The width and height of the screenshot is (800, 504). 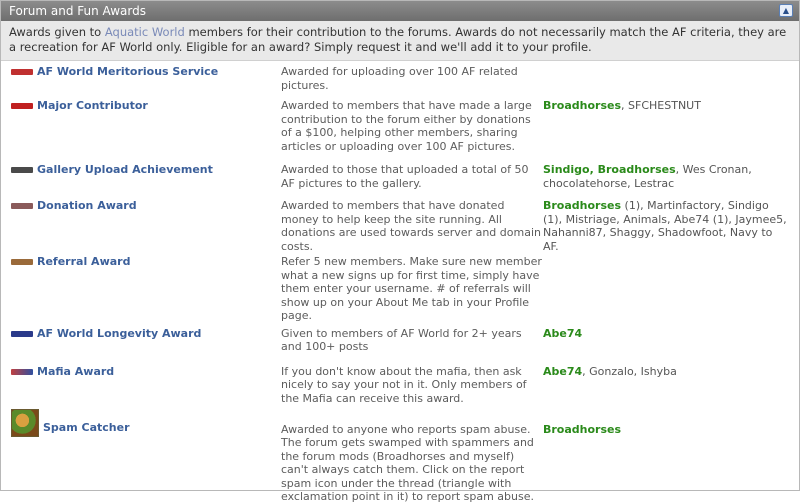 What do you see at coordinates (127, 71) in the screenshot?
I see `award-name: AF World Meritorious Service` at bounding box center [127, 71].